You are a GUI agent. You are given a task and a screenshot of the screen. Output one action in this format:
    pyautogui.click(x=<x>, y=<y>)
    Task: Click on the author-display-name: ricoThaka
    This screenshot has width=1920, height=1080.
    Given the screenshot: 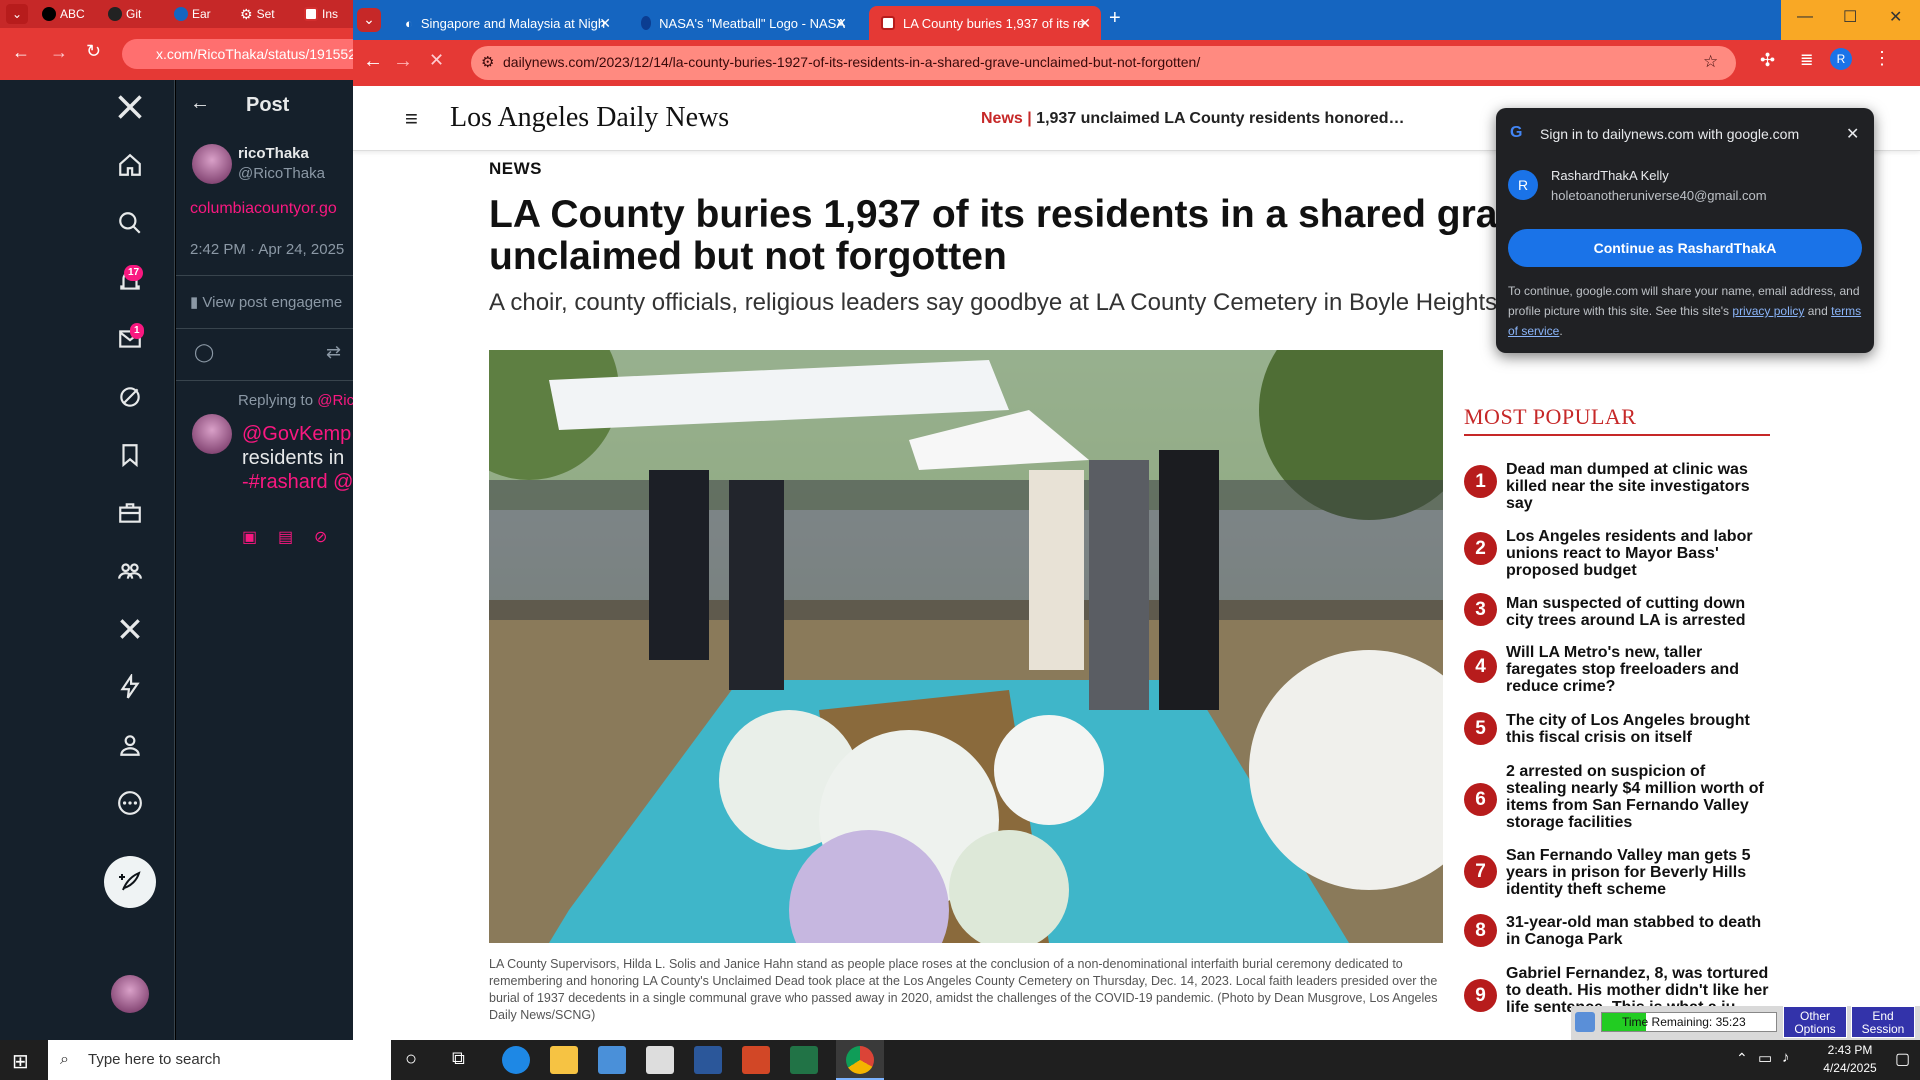 What is the action you would take?
    pyautogui.click(x=273, y=153)
    